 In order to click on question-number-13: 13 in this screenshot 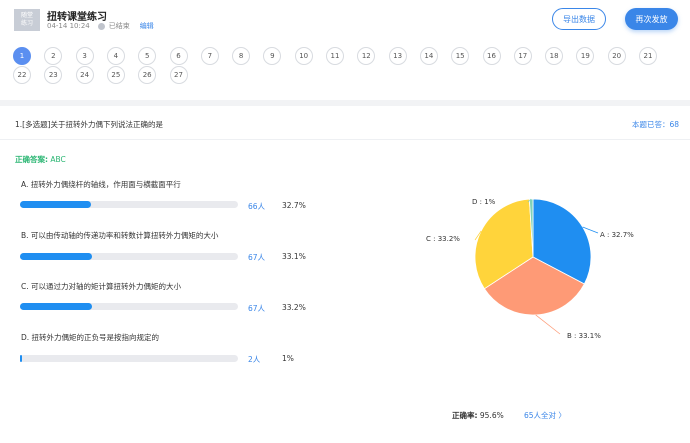, I will do `click(397, 56)`.